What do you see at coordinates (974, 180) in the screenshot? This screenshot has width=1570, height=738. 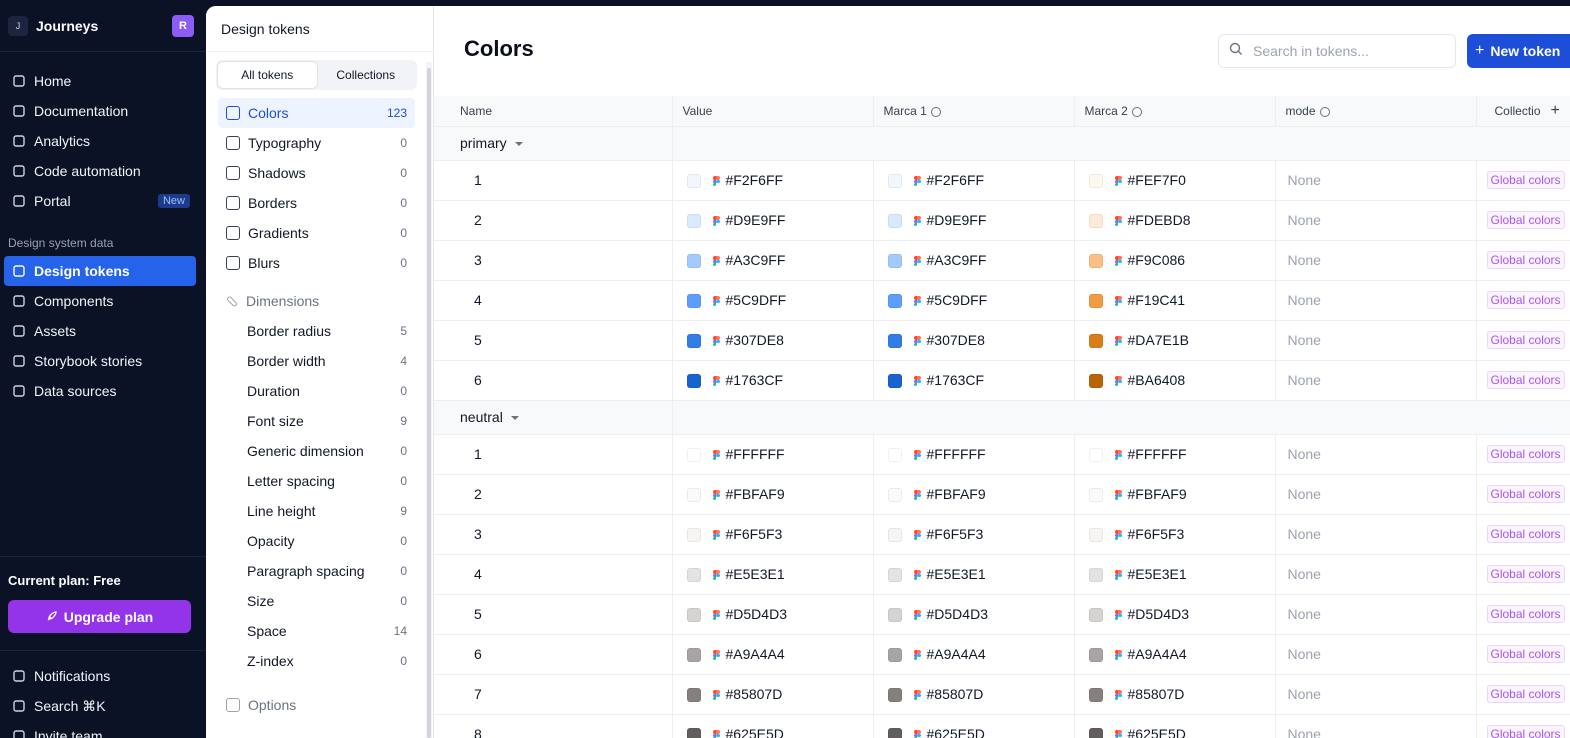 I see `color-value-cell: #F2F6FF` at bounding box center [974, 180].